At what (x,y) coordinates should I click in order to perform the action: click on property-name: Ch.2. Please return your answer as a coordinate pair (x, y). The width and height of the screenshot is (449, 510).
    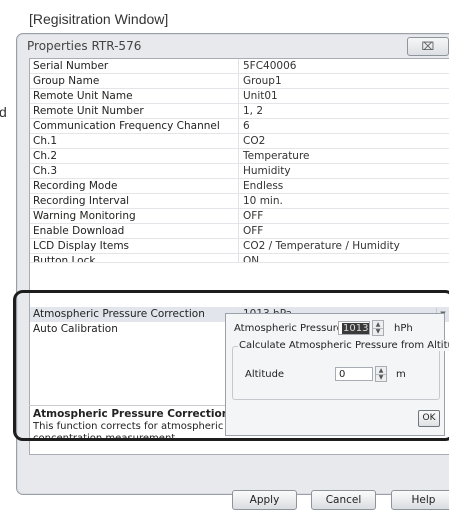
    Looking at the image, I should click on (45, 156).